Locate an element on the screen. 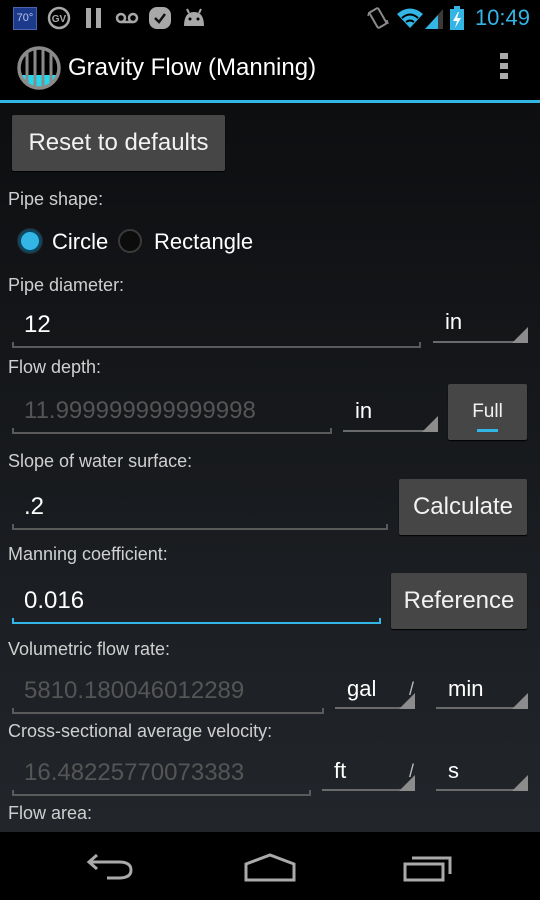 The height and width of the screenshot is (900, 540). velocity-length-unit: ft is located at coordinates (340, 770).